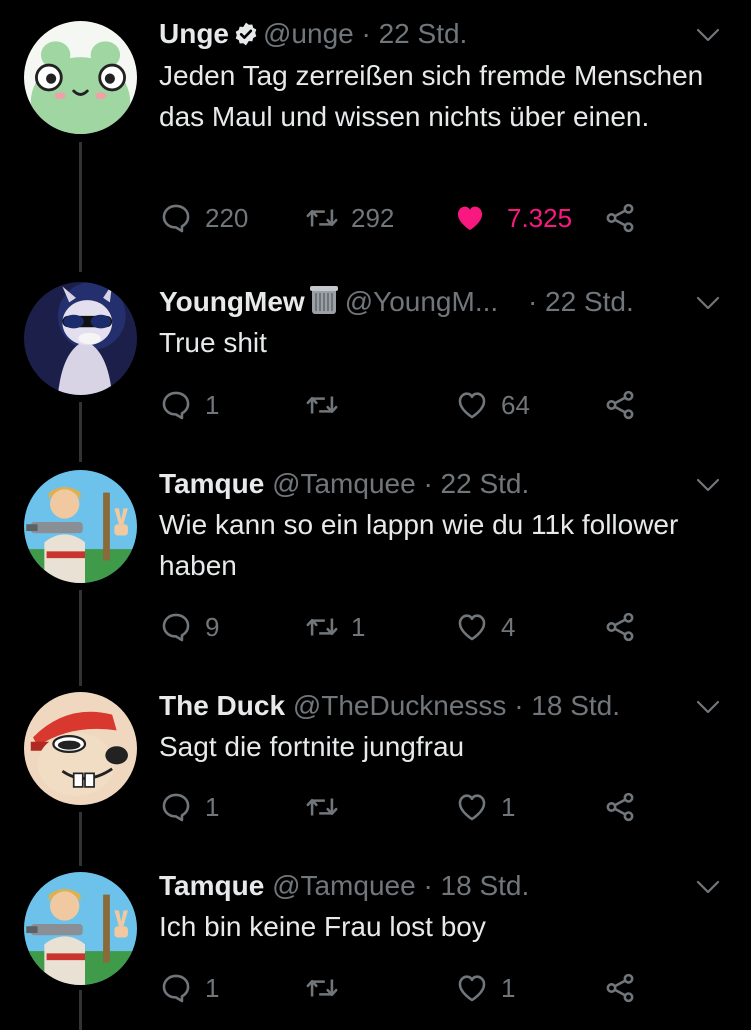 The width and height of the screenshot is (751, 1030). Describe the element at coordinates (222, 705) in the screenshot. I see `display-name: The Duck` at that location.